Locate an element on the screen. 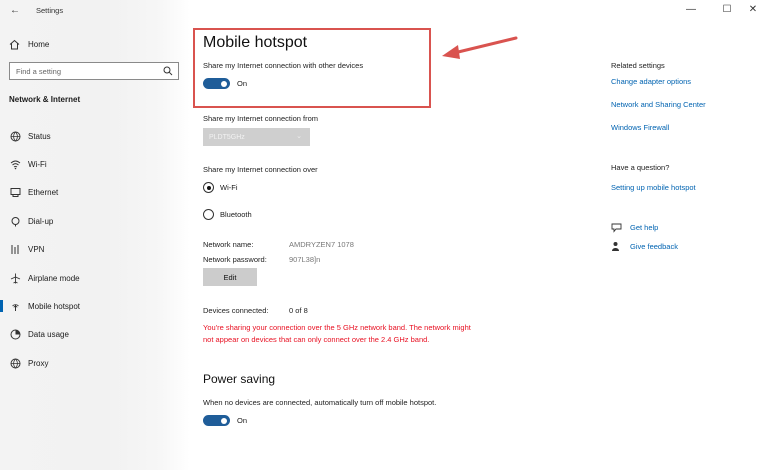 The width and height of the screenshot is (768, 470). vpn-icon is located at coordinates (15, 250).